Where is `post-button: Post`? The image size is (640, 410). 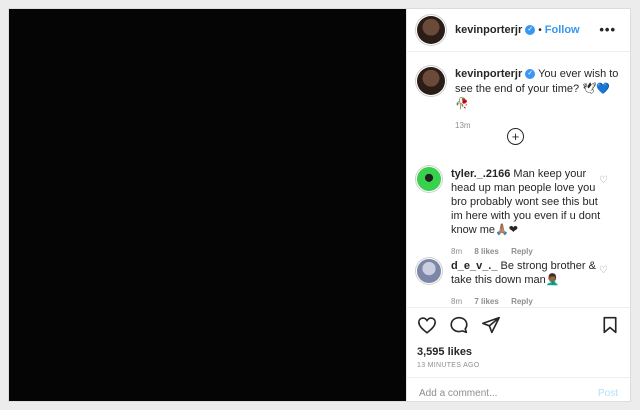
post-button: Post is located at coordinates (608, 393).